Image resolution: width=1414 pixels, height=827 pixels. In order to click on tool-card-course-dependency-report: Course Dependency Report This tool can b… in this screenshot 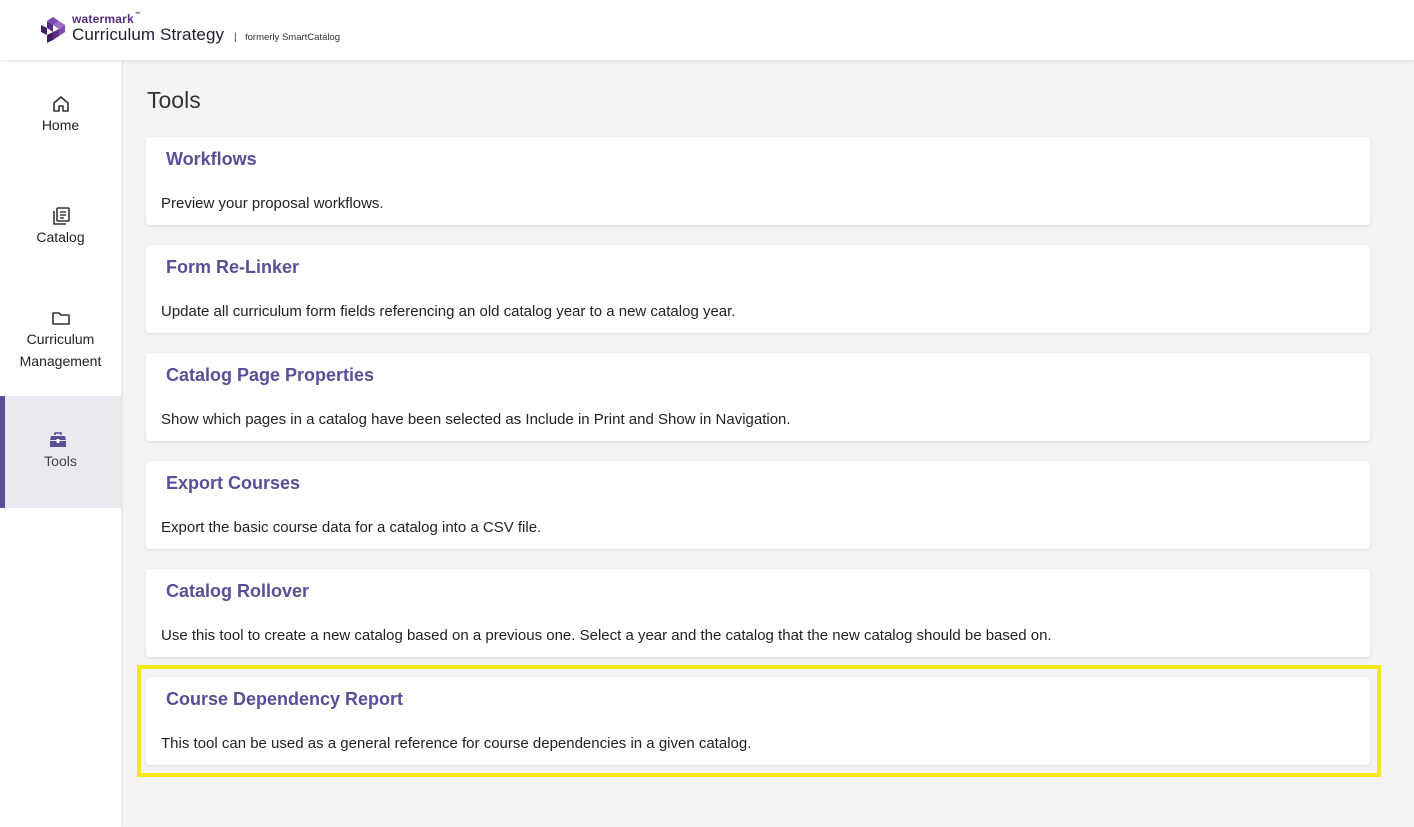, I will do `click(758, 721)`.